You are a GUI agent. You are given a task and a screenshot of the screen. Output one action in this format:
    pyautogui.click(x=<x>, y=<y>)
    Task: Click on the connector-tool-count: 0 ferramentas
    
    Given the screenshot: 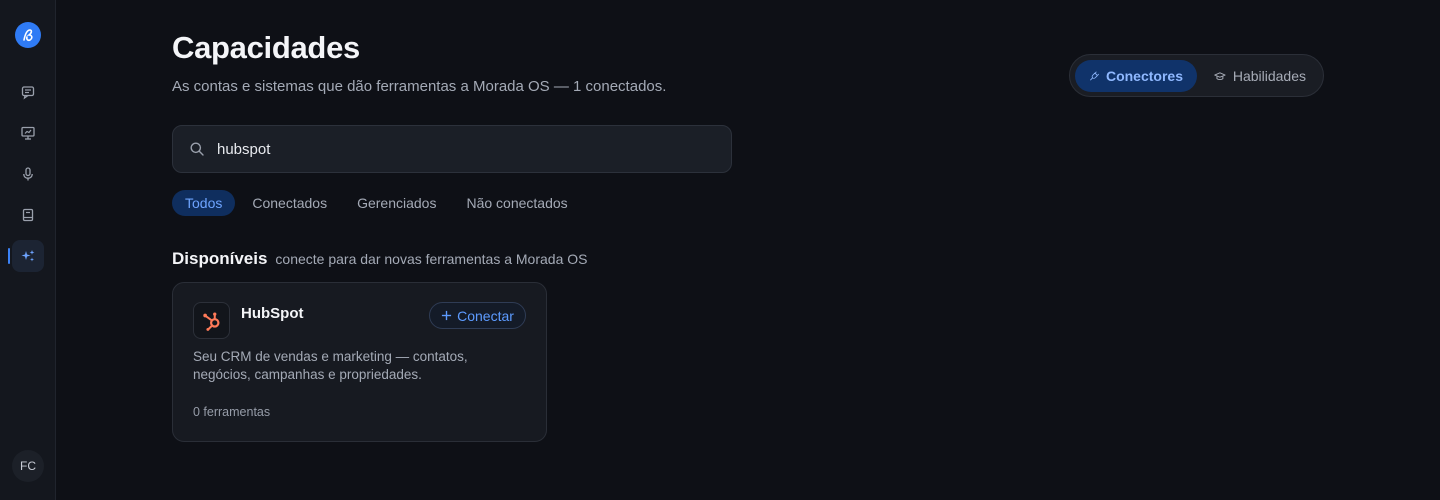 What is the action you would take?
    pyautogui.click(x=232, y=412)
    